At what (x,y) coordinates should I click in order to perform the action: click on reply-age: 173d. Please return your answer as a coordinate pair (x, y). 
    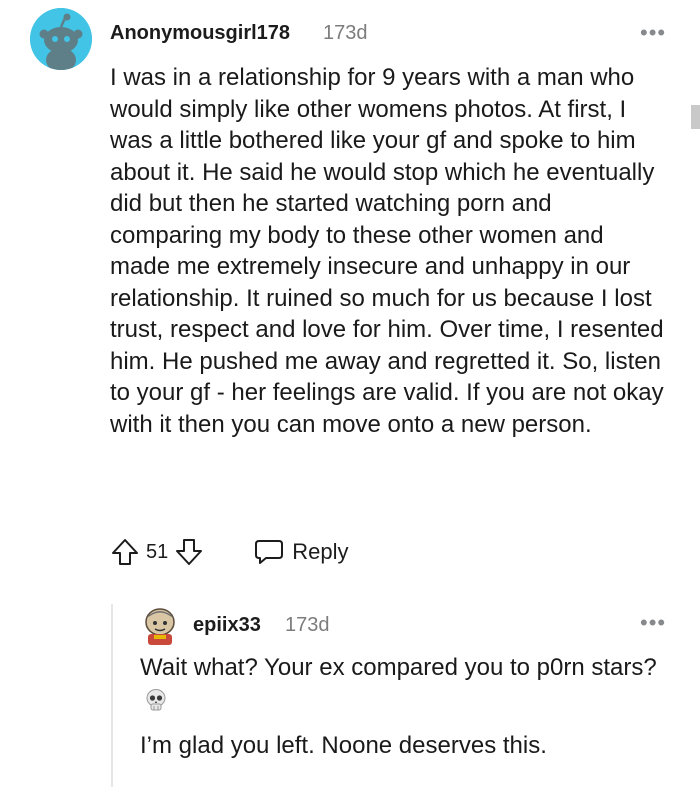
    Looking at the image, I should click on (307, 625).